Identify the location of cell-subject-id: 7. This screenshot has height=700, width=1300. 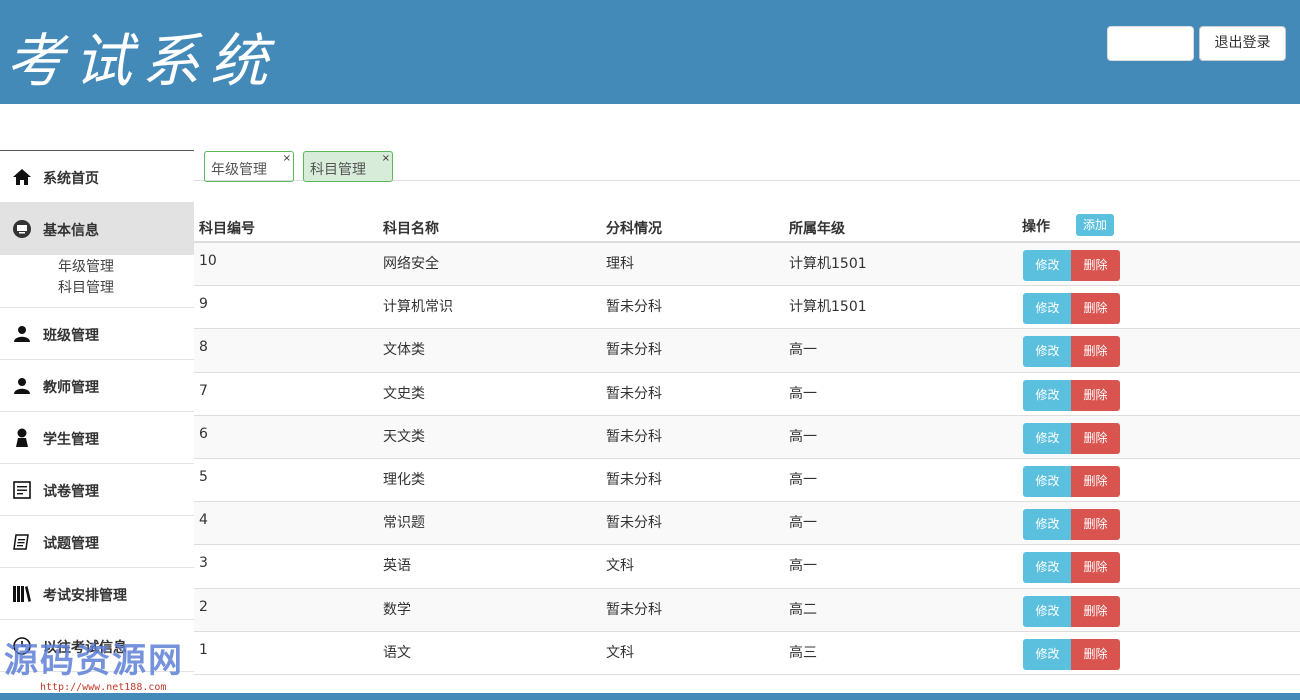
(203, 390).